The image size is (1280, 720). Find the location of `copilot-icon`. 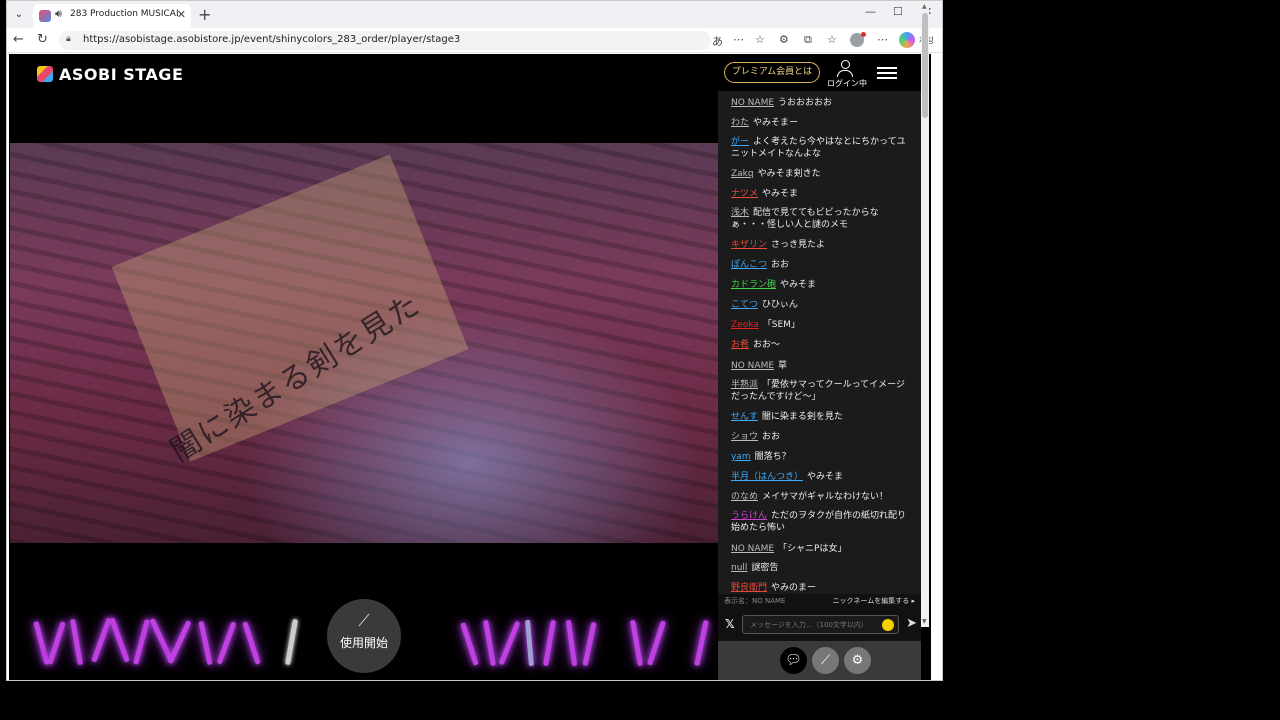

copilot-icon is located at coordinates (907, 40).